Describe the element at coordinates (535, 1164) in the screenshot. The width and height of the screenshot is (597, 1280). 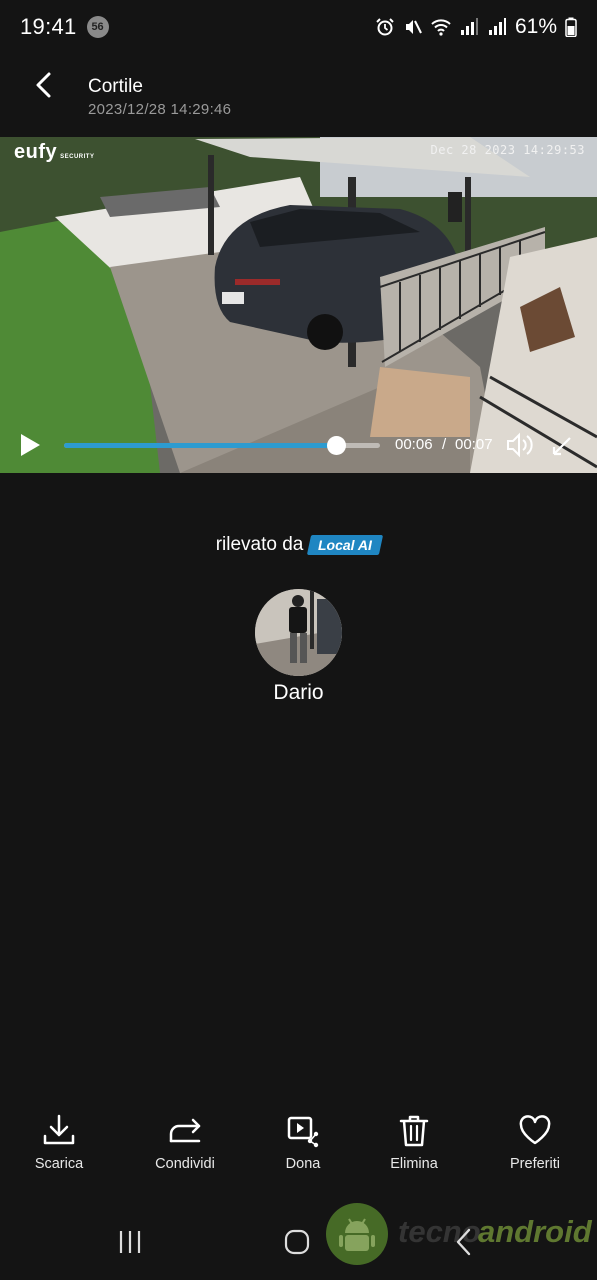
I see `favorites-label: Preferiti` at that location.